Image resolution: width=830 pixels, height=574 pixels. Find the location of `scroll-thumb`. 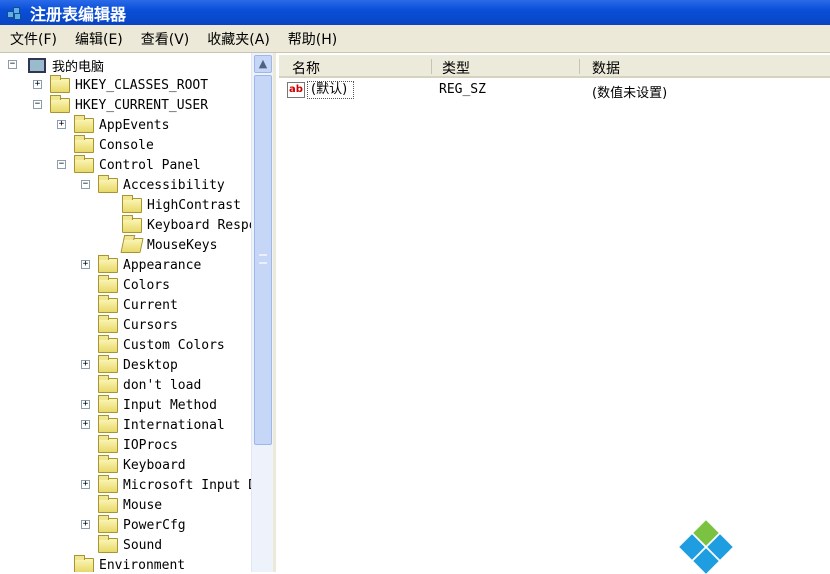

scroll-thumb is located at coordinates (263, 260).